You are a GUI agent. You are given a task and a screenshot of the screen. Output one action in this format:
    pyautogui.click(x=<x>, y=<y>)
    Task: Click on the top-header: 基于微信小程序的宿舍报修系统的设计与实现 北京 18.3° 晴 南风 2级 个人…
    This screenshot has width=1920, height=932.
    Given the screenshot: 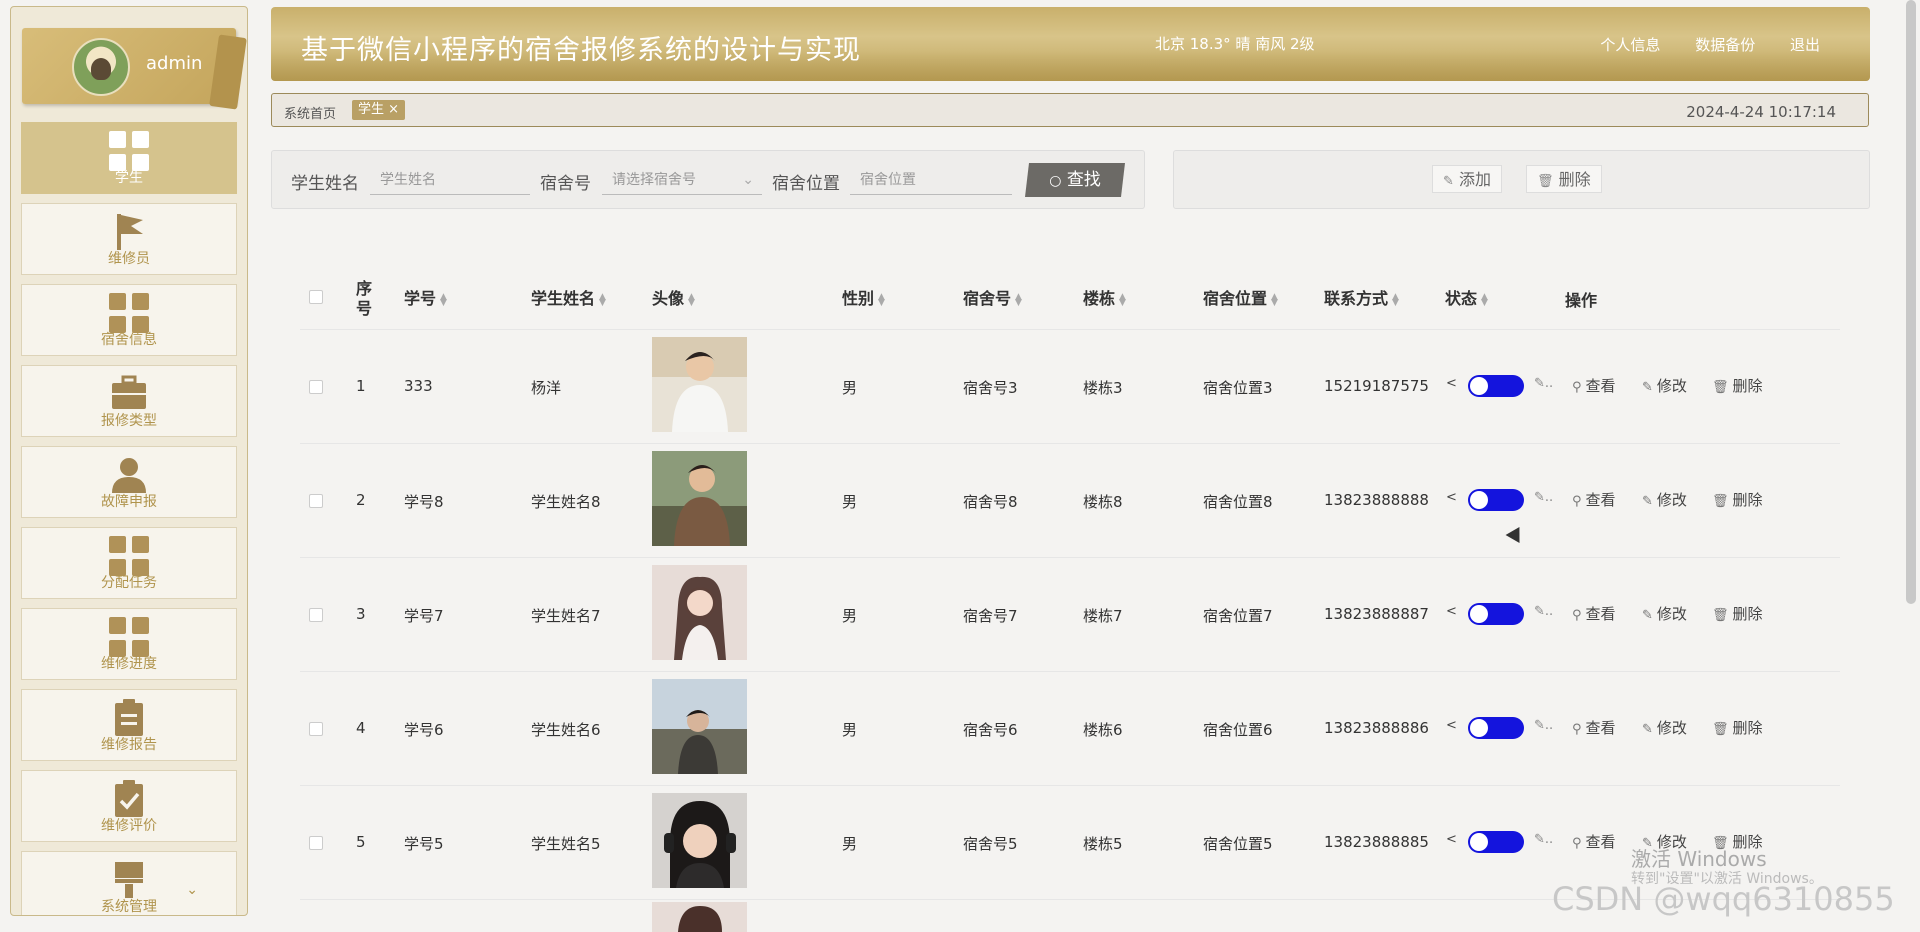 What is the action you would take?
    pyautogui.click(x=1070, y=44)
    